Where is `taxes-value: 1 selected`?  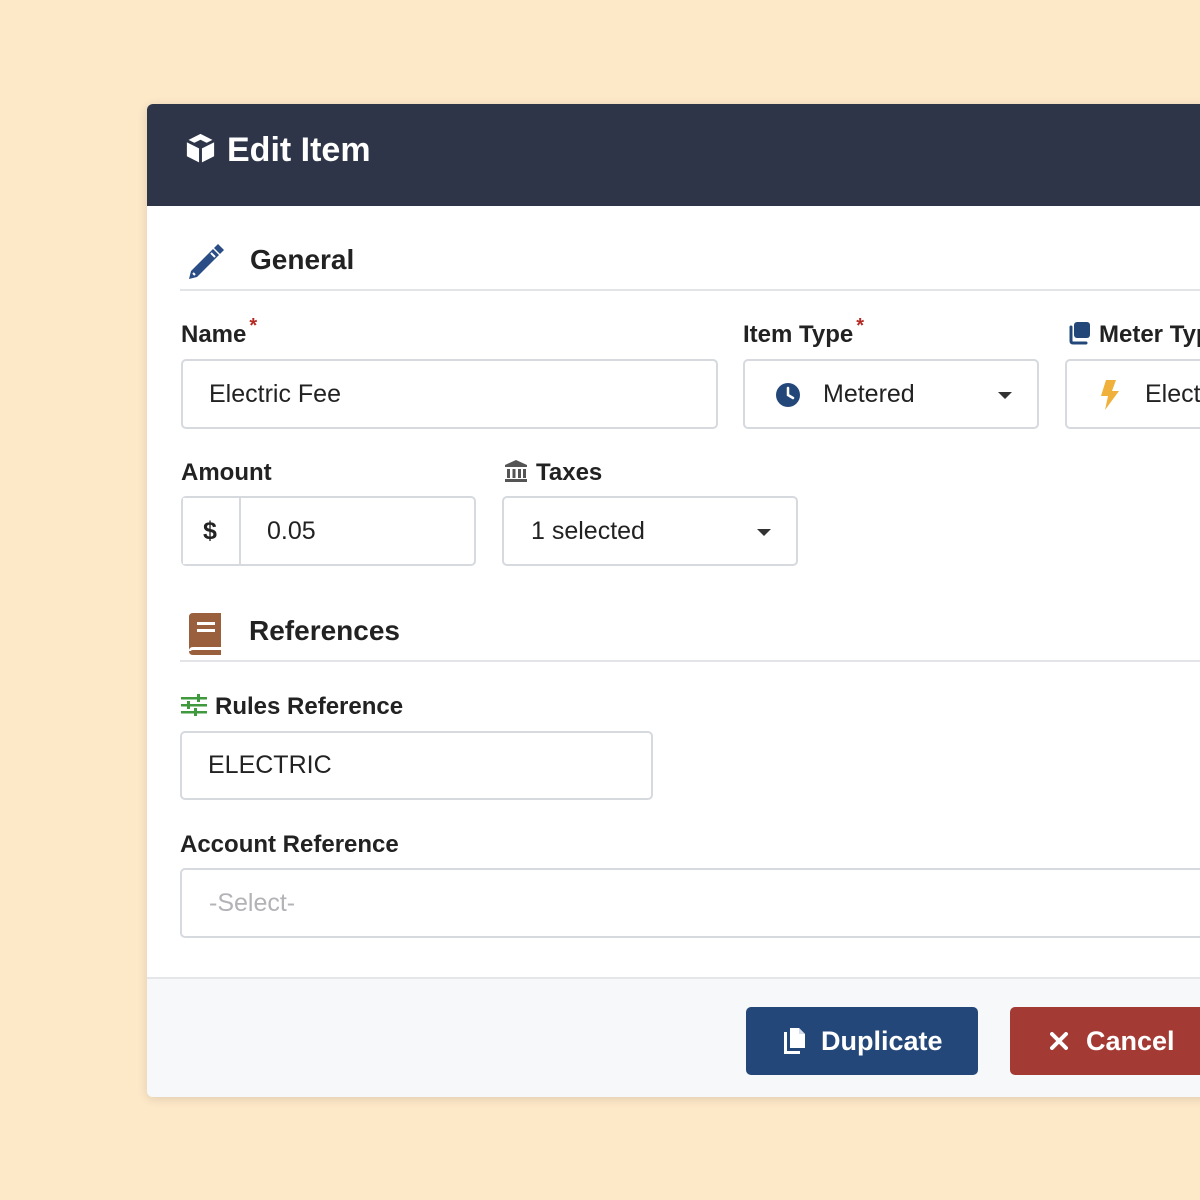 taxes-value: 1 selected is located at coordinates (588, 531).